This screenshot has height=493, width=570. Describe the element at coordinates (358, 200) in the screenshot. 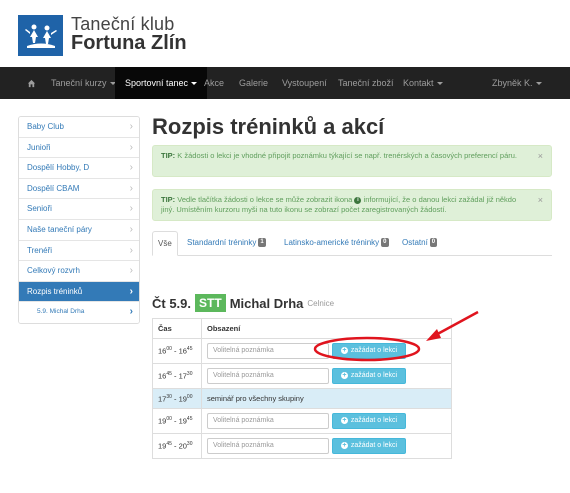

I see `info-icon: i` at that location.